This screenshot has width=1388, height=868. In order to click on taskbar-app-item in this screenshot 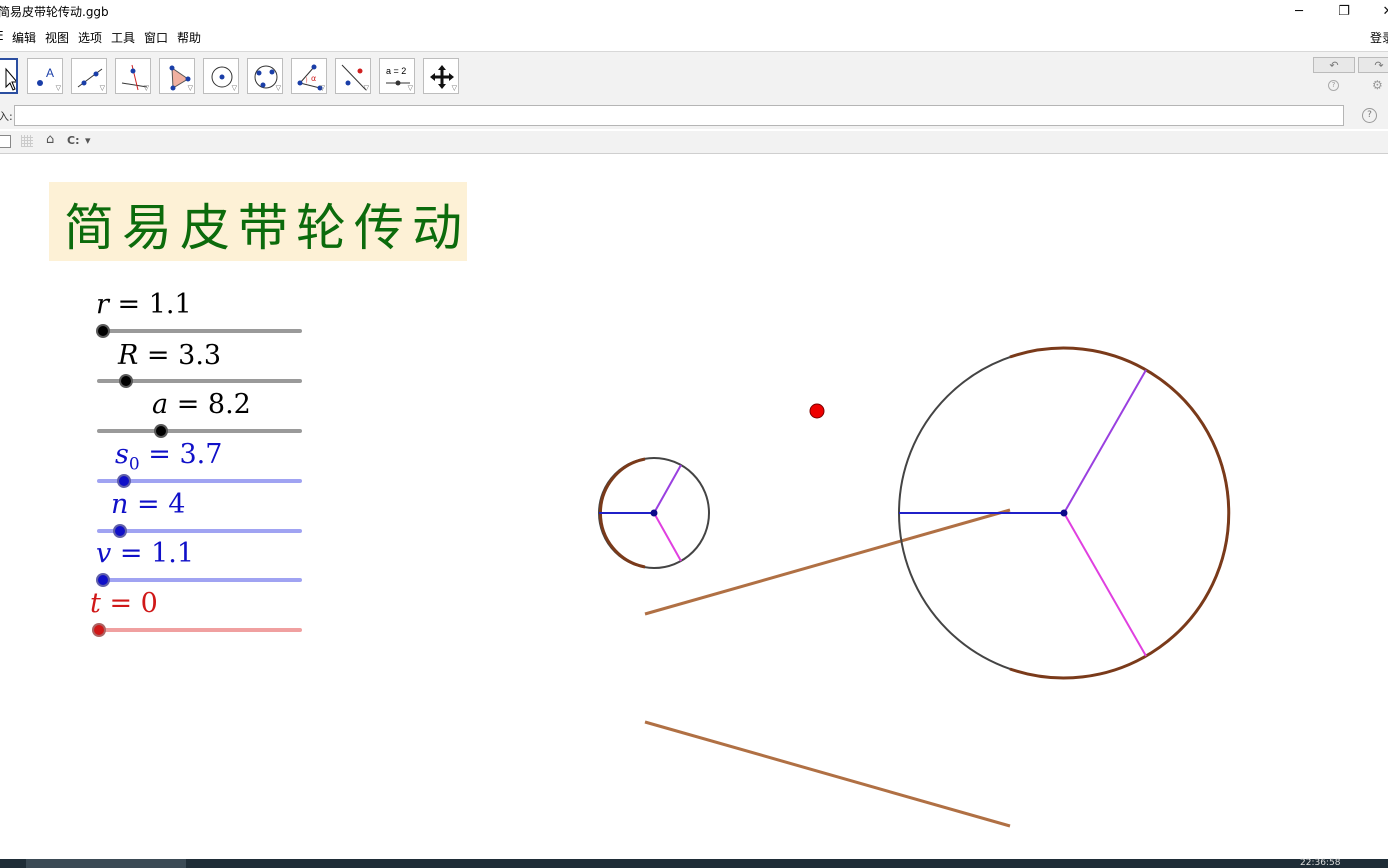, I will do `click(106, 863)`.